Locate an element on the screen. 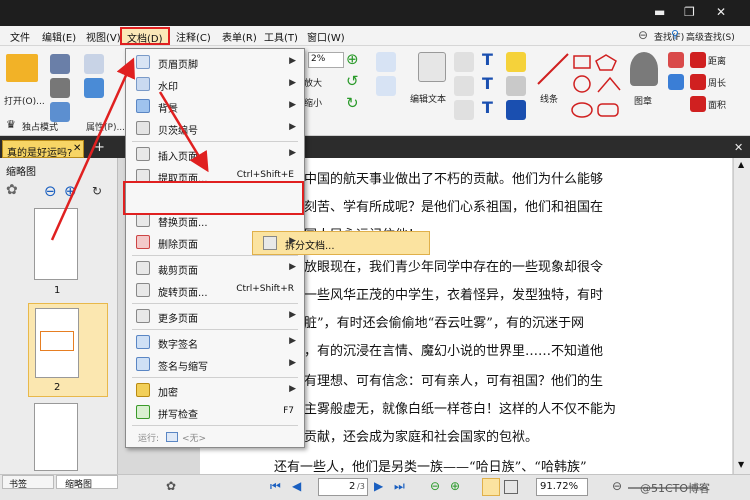 This screenshot has width=750, height=500. attachment-icon is located at coordinates (516, 86).